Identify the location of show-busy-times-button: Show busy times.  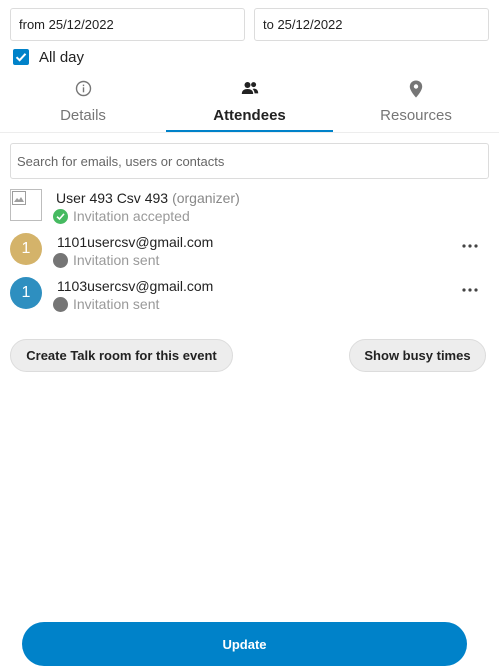
(417, 355).